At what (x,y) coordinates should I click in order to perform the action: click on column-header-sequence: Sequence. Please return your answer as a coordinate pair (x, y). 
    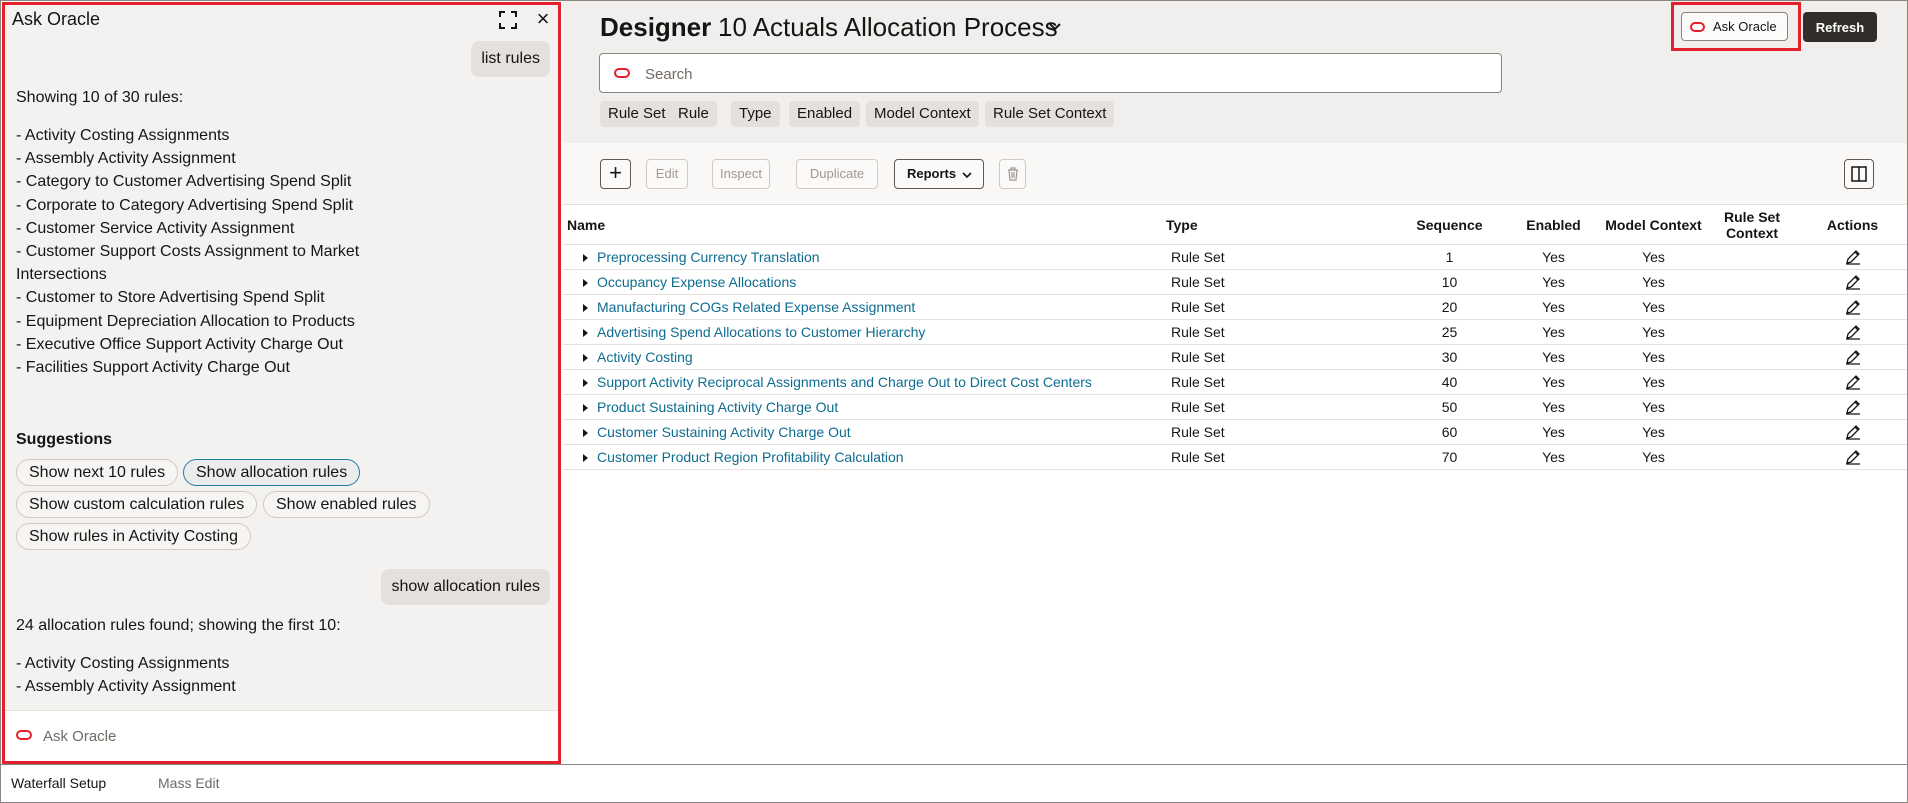
    Looking at the image, I should click on (1449, 225).